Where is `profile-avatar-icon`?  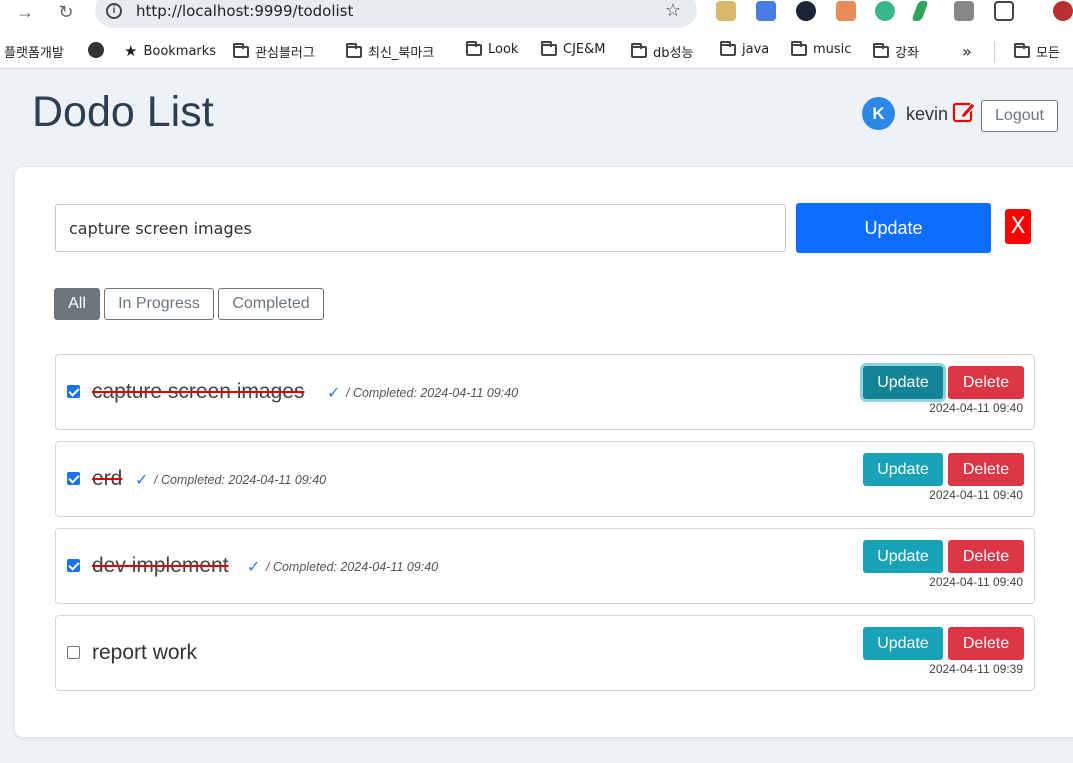
profile-avatar-icon is located at coordinates (1063, 11).